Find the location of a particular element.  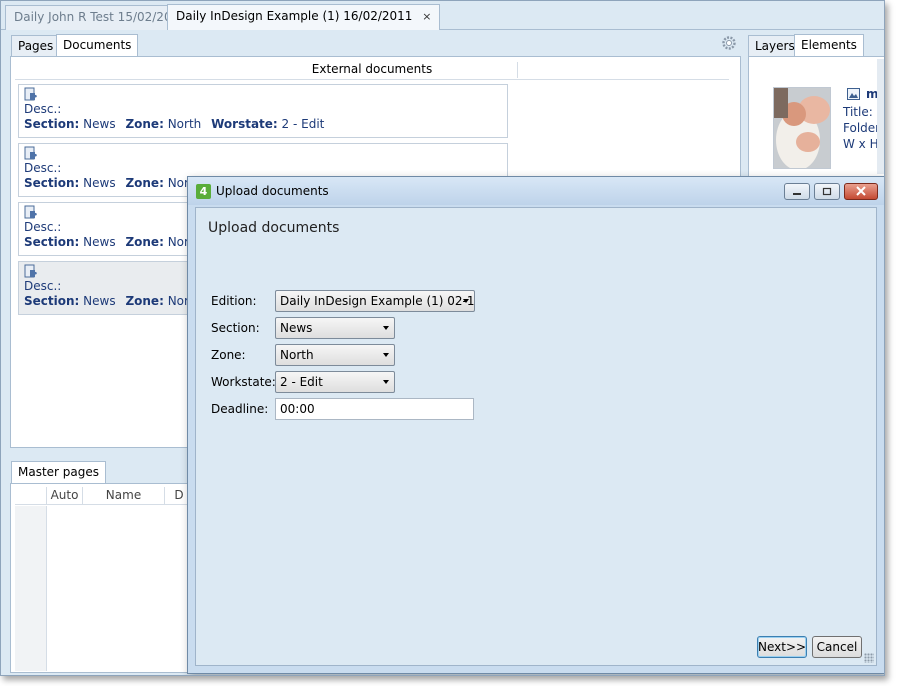

tab-elements-label: Elements is located at coordinates (829, 45).